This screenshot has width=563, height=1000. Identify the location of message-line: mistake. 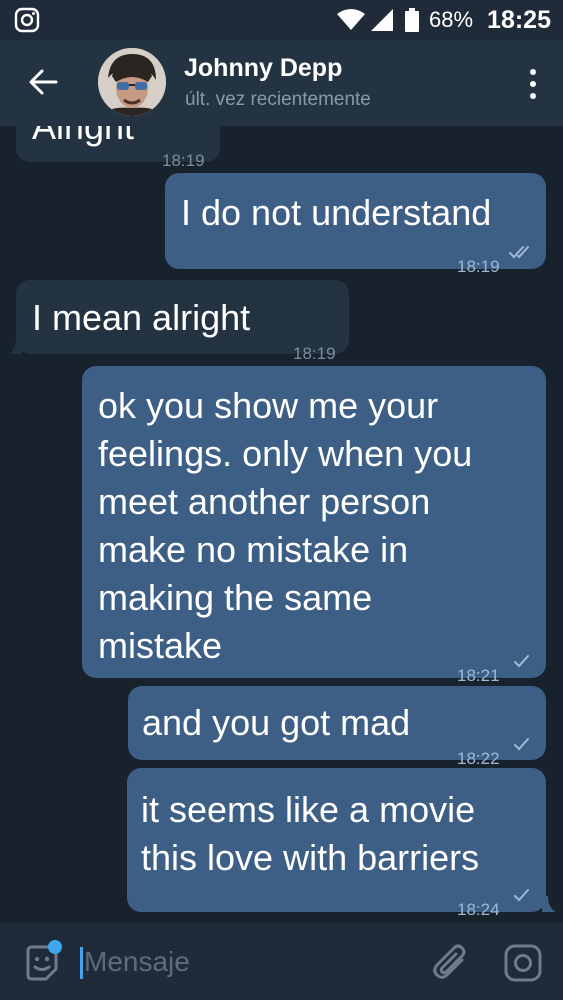
(160, 645).